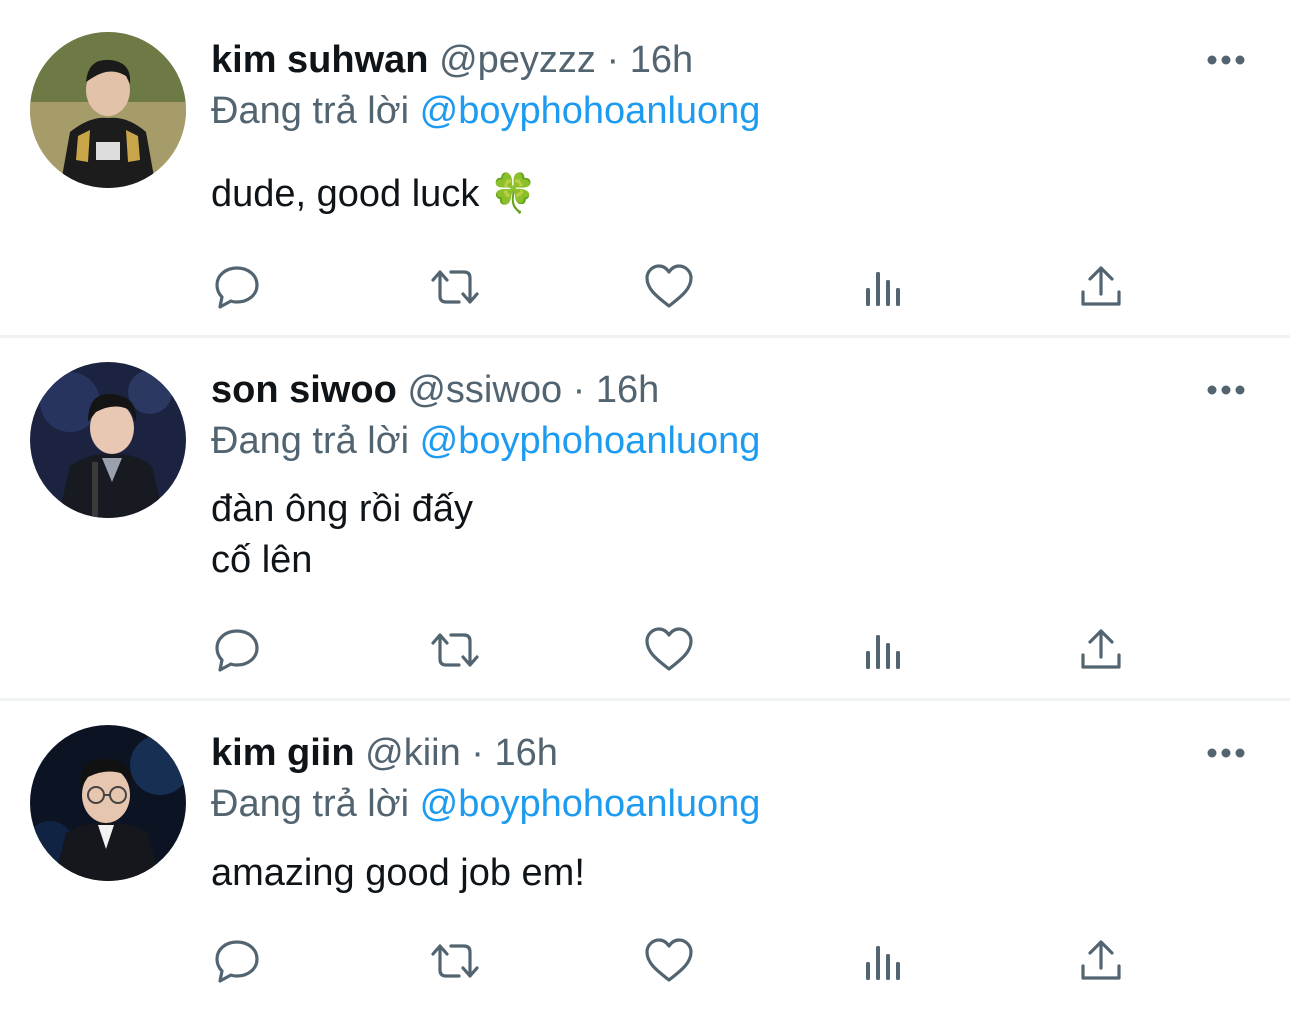  I want to click on tweet-text: đàn ông rồi đấy cố lên, so click(342, 535).